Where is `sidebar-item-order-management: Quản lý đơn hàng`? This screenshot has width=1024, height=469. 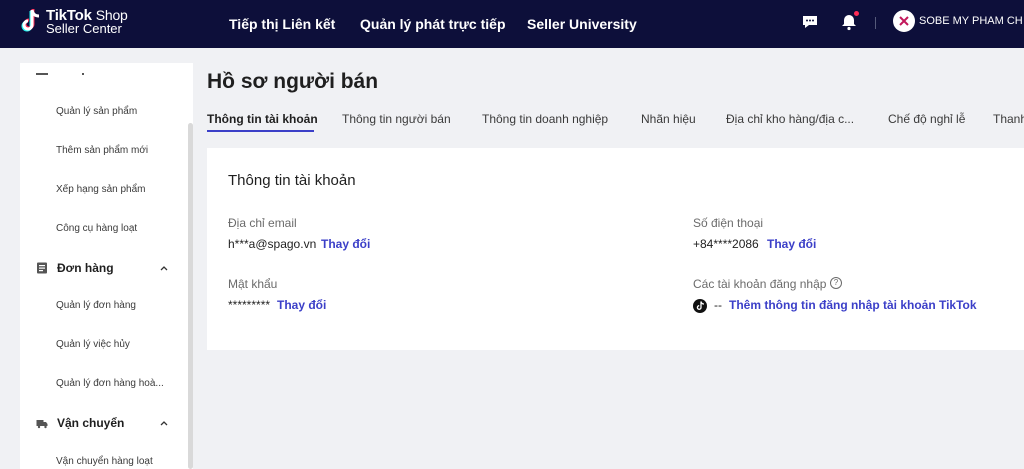
sidebar-item-order-management: Quản lý đơn hàng is located at coordinates (96, 305).